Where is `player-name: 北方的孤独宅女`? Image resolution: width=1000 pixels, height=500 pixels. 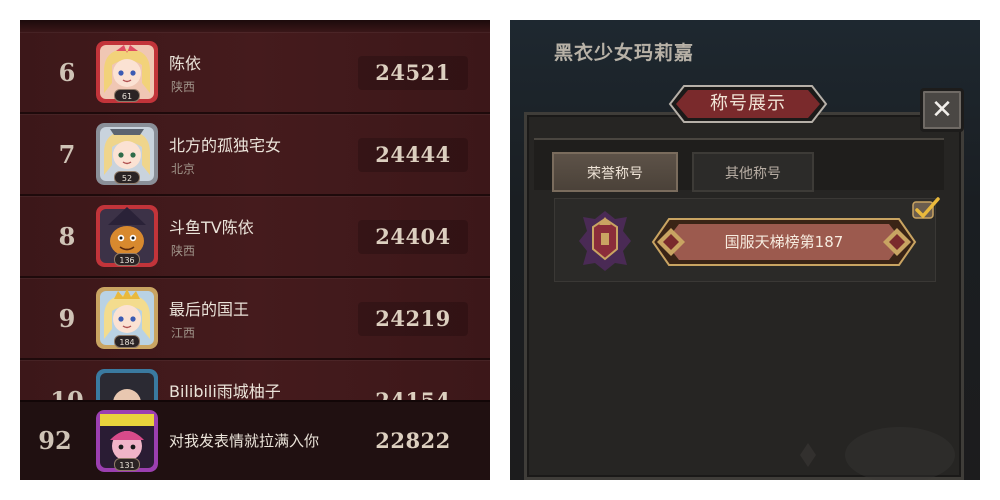 player-name: 北方的孤独宅女 is located at coordinates (225, 145).